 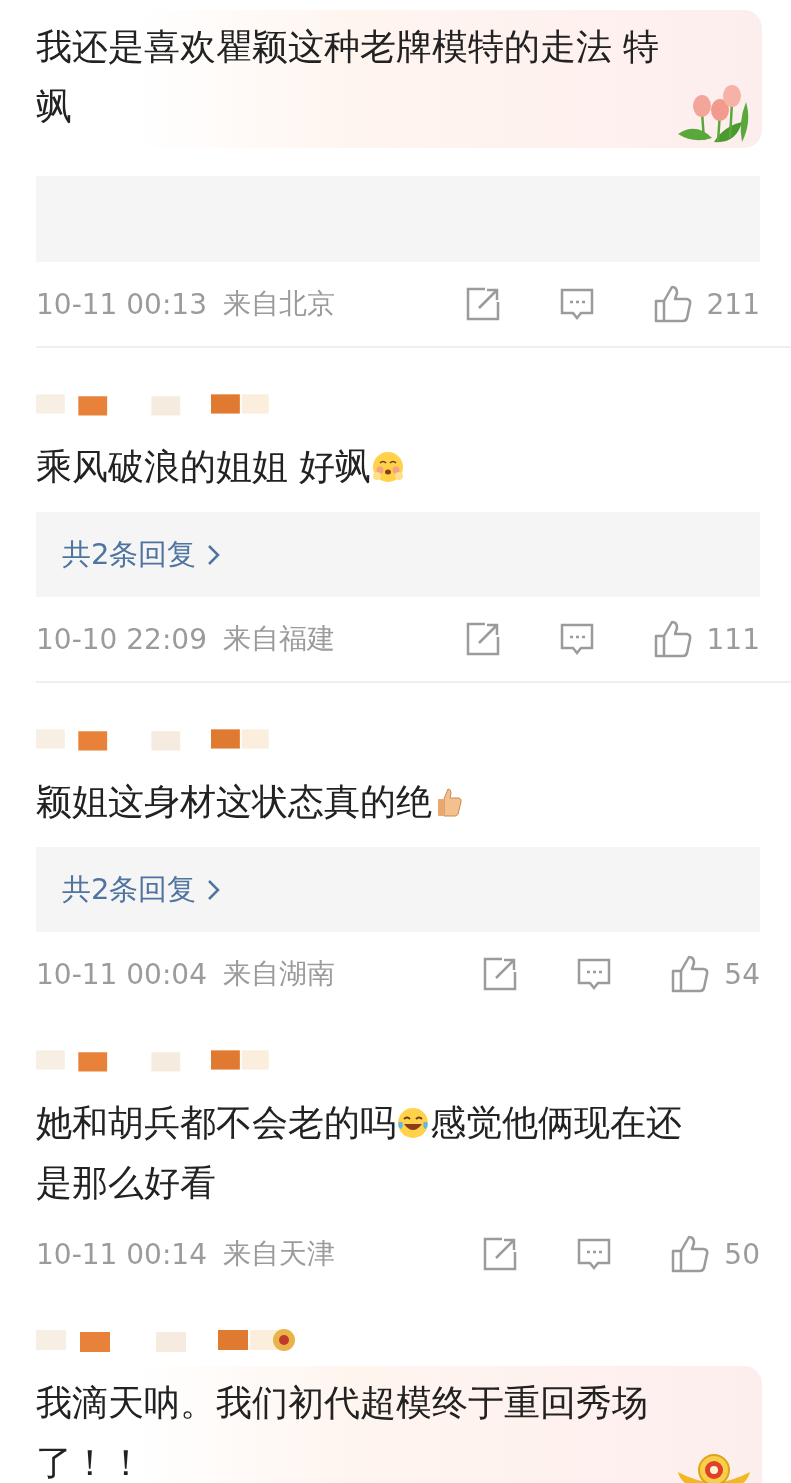 What do you see at coordinates (54, 106) in the screenshot?
I see `comment-text: 飒` at bounding box center [54, 106].